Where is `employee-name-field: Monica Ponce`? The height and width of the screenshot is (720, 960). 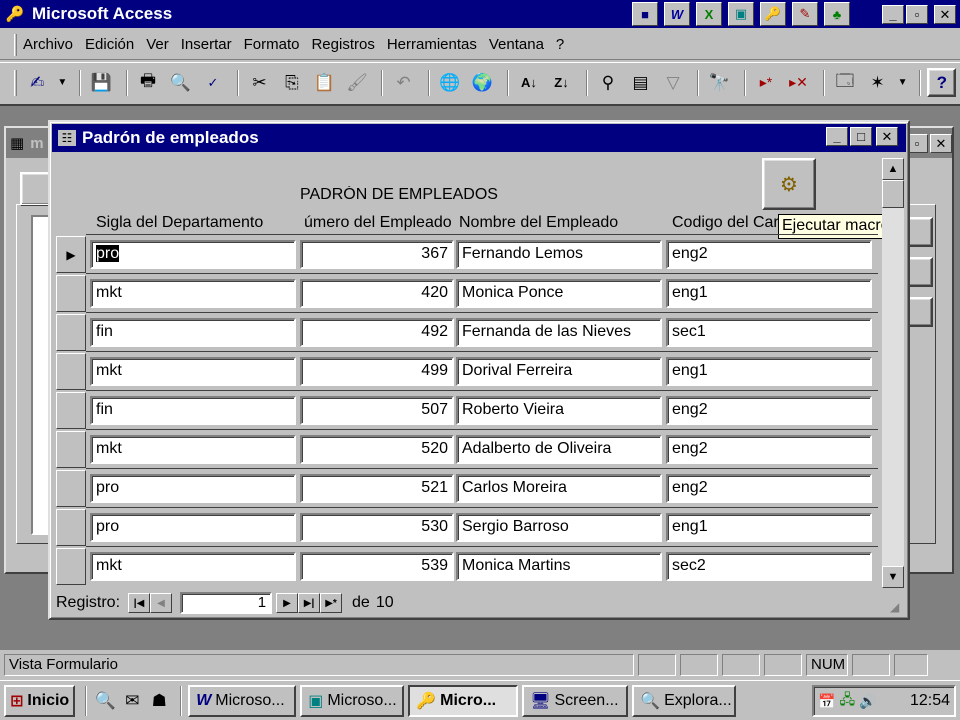 employee-name-field: Monica Ponce is located at coordinates (559, 293).